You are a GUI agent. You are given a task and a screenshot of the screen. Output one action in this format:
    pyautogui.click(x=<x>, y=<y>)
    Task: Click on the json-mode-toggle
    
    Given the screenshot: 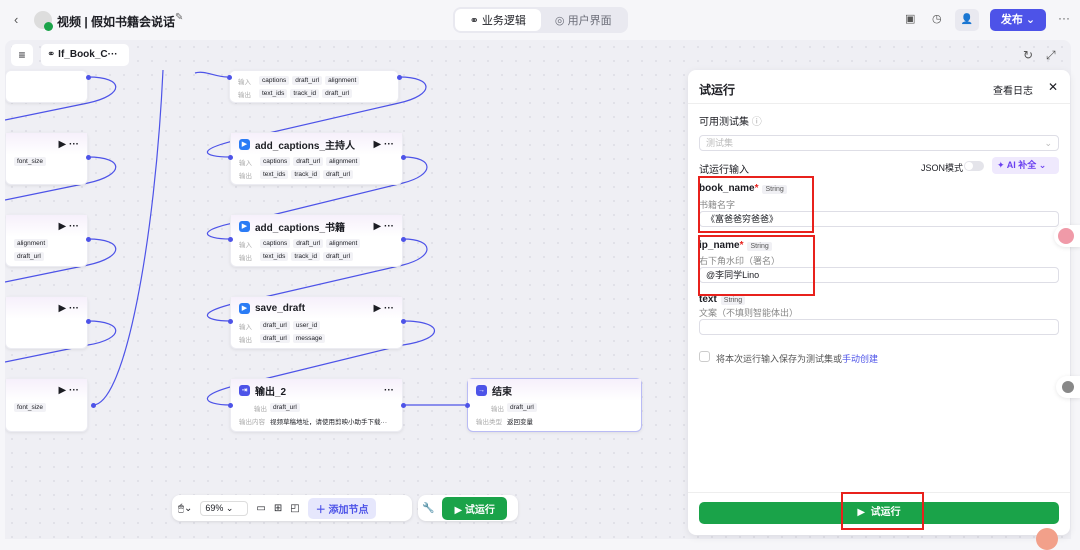 What is the action you would take?
    pyautogui.click(x=974, y=166)
    